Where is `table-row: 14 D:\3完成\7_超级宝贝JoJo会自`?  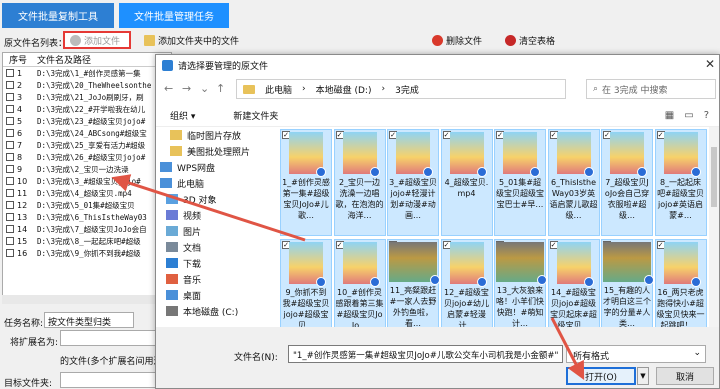 table-row: 14 D:\3完成\7_超级宝贝JoJo会自 is located at coordinates (87, 229).